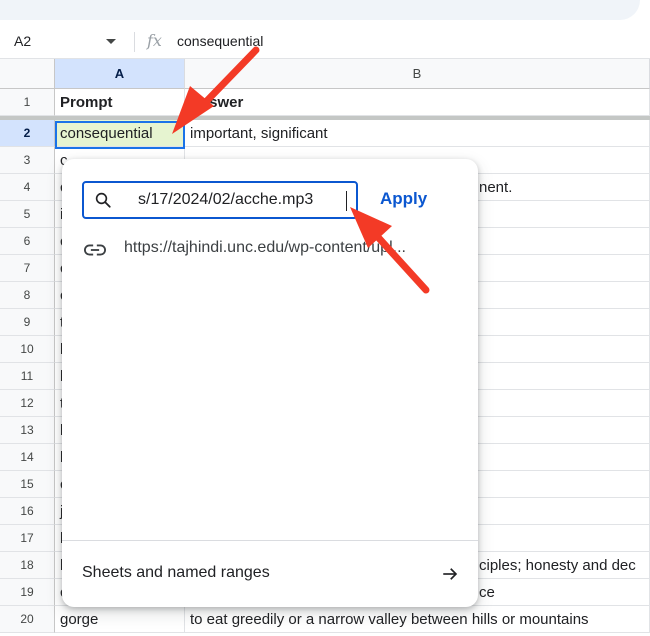  What do you see at coordinates (27, 376) in the screenshot?
I see `row-header: 11` at bounding box center [27, 376].